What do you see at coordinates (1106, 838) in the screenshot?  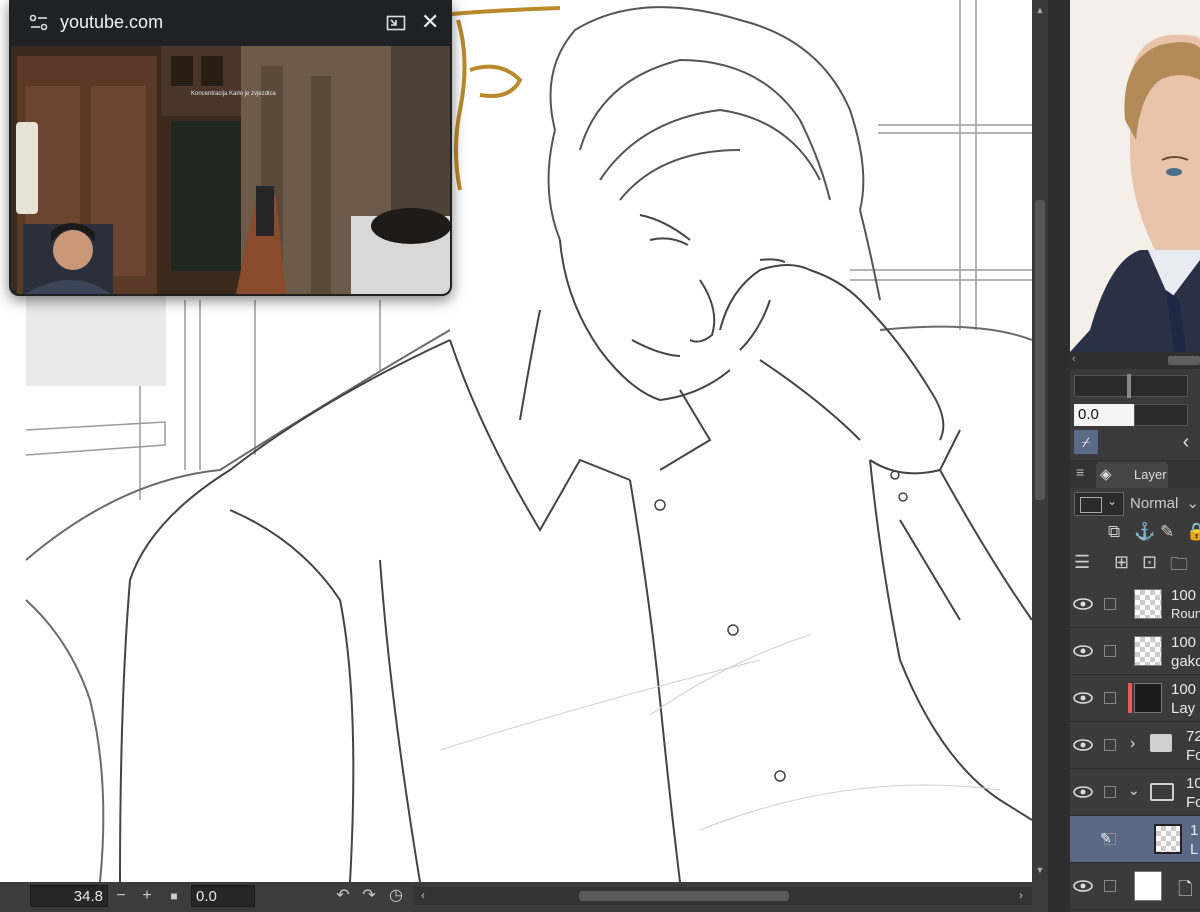 I see `pencil-icon: ✎` at bounding box center [1106, 838].